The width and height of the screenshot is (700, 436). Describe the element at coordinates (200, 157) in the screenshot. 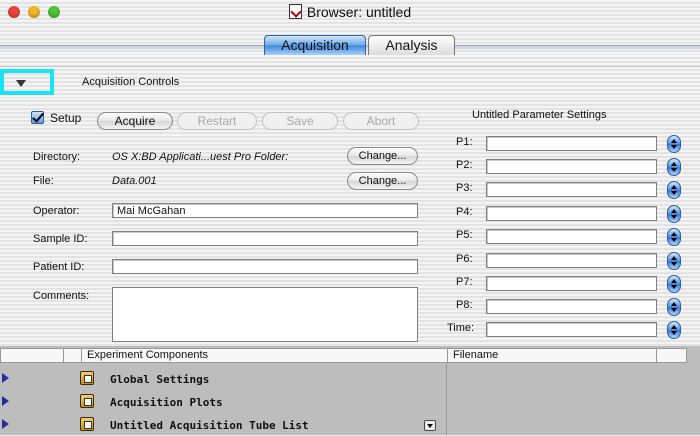

I see `directory-value: OS X:BD Applicati...uest Pro Folder:` at that location.